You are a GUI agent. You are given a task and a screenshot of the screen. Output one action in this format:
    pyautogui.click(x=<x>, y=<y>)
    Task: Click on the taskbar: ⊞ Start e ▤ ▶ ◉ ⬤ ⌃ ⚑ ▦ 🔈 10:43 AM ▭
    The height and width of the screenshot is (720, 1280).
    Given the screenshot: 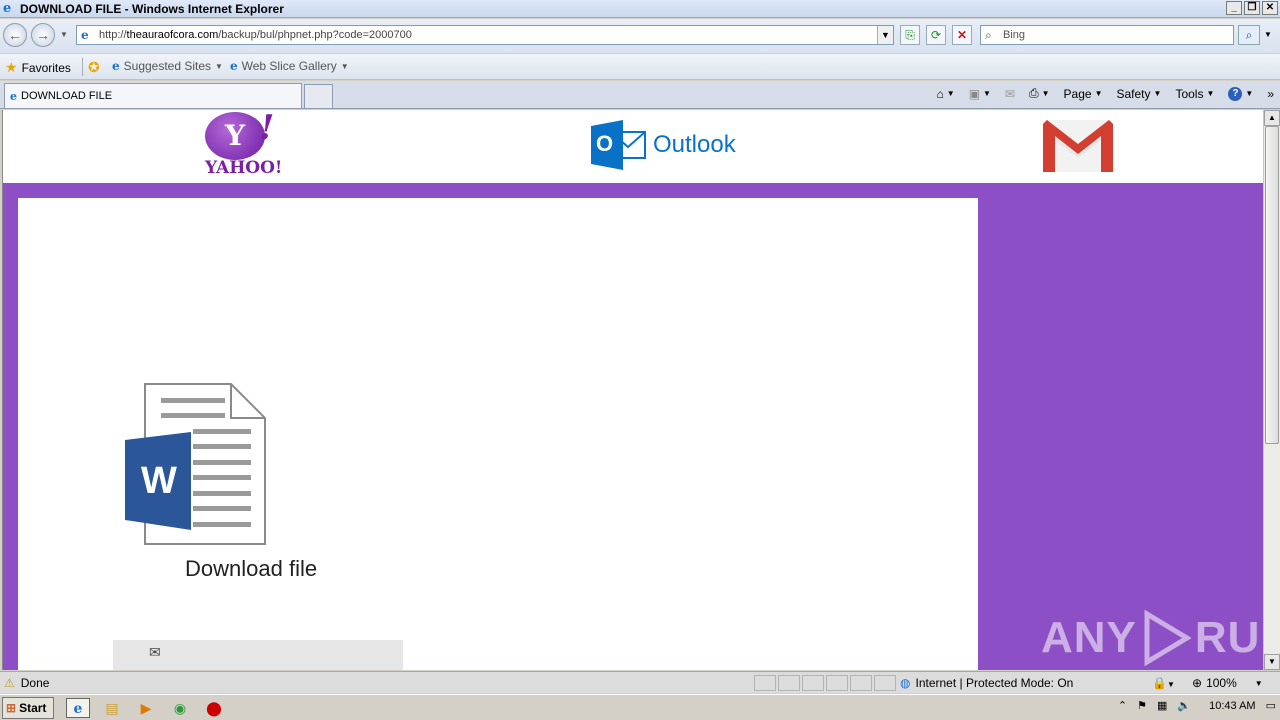 What is the action you would take?
    pyautogui.click(x=640, y=707)
    